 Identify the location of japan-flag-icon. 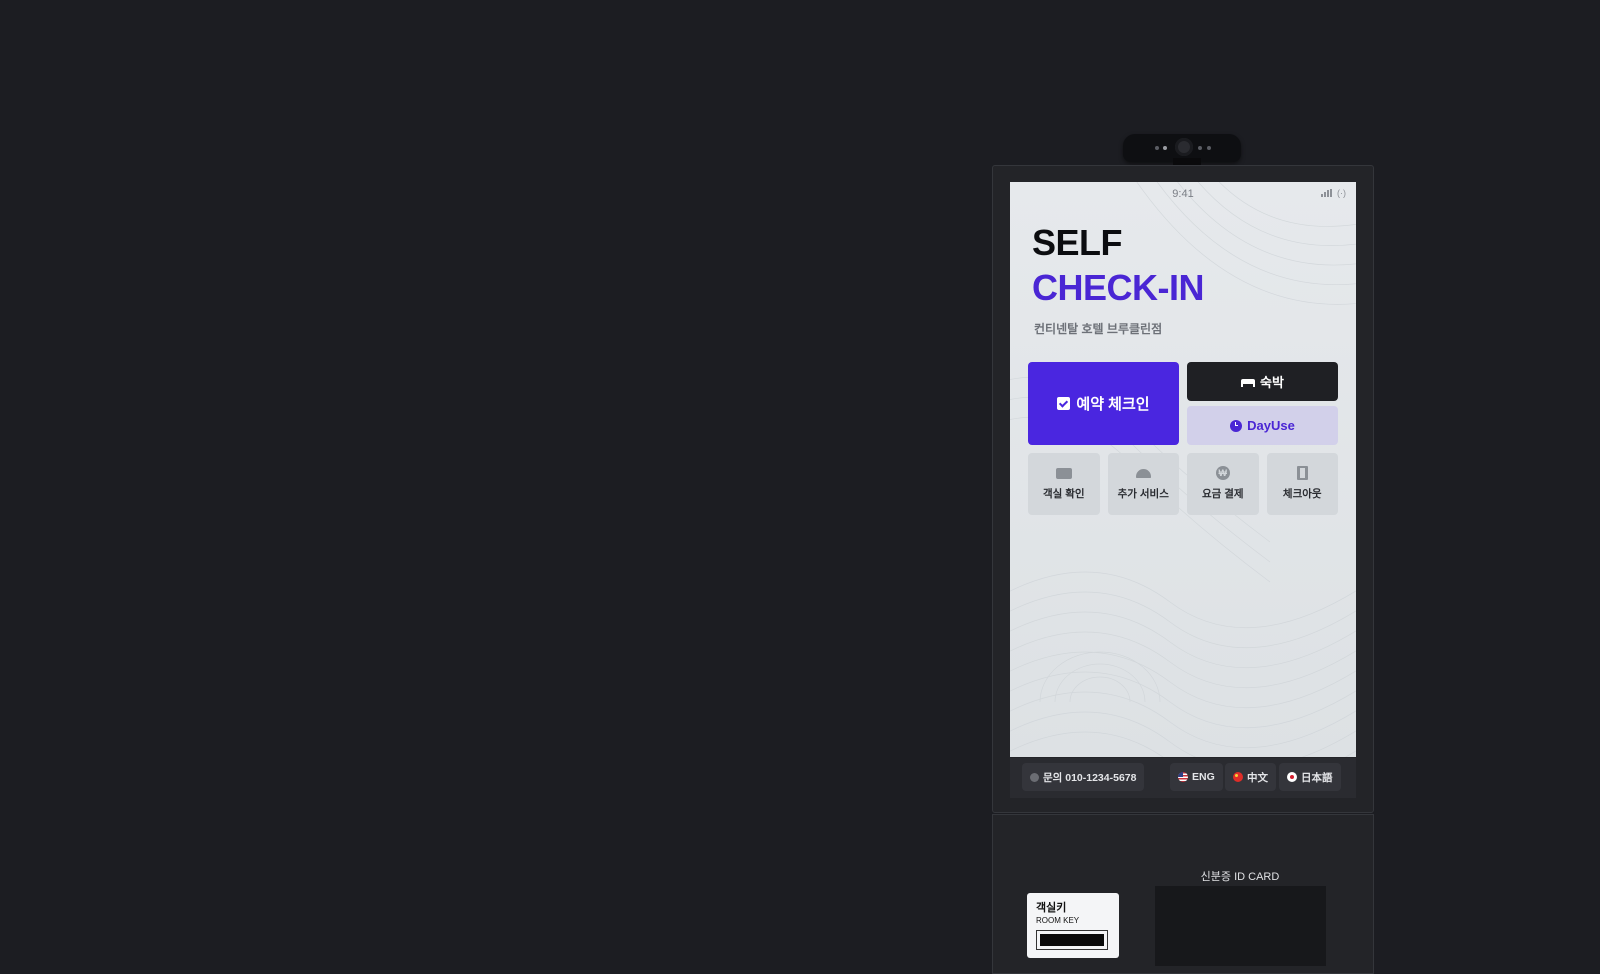
(1292, 777).